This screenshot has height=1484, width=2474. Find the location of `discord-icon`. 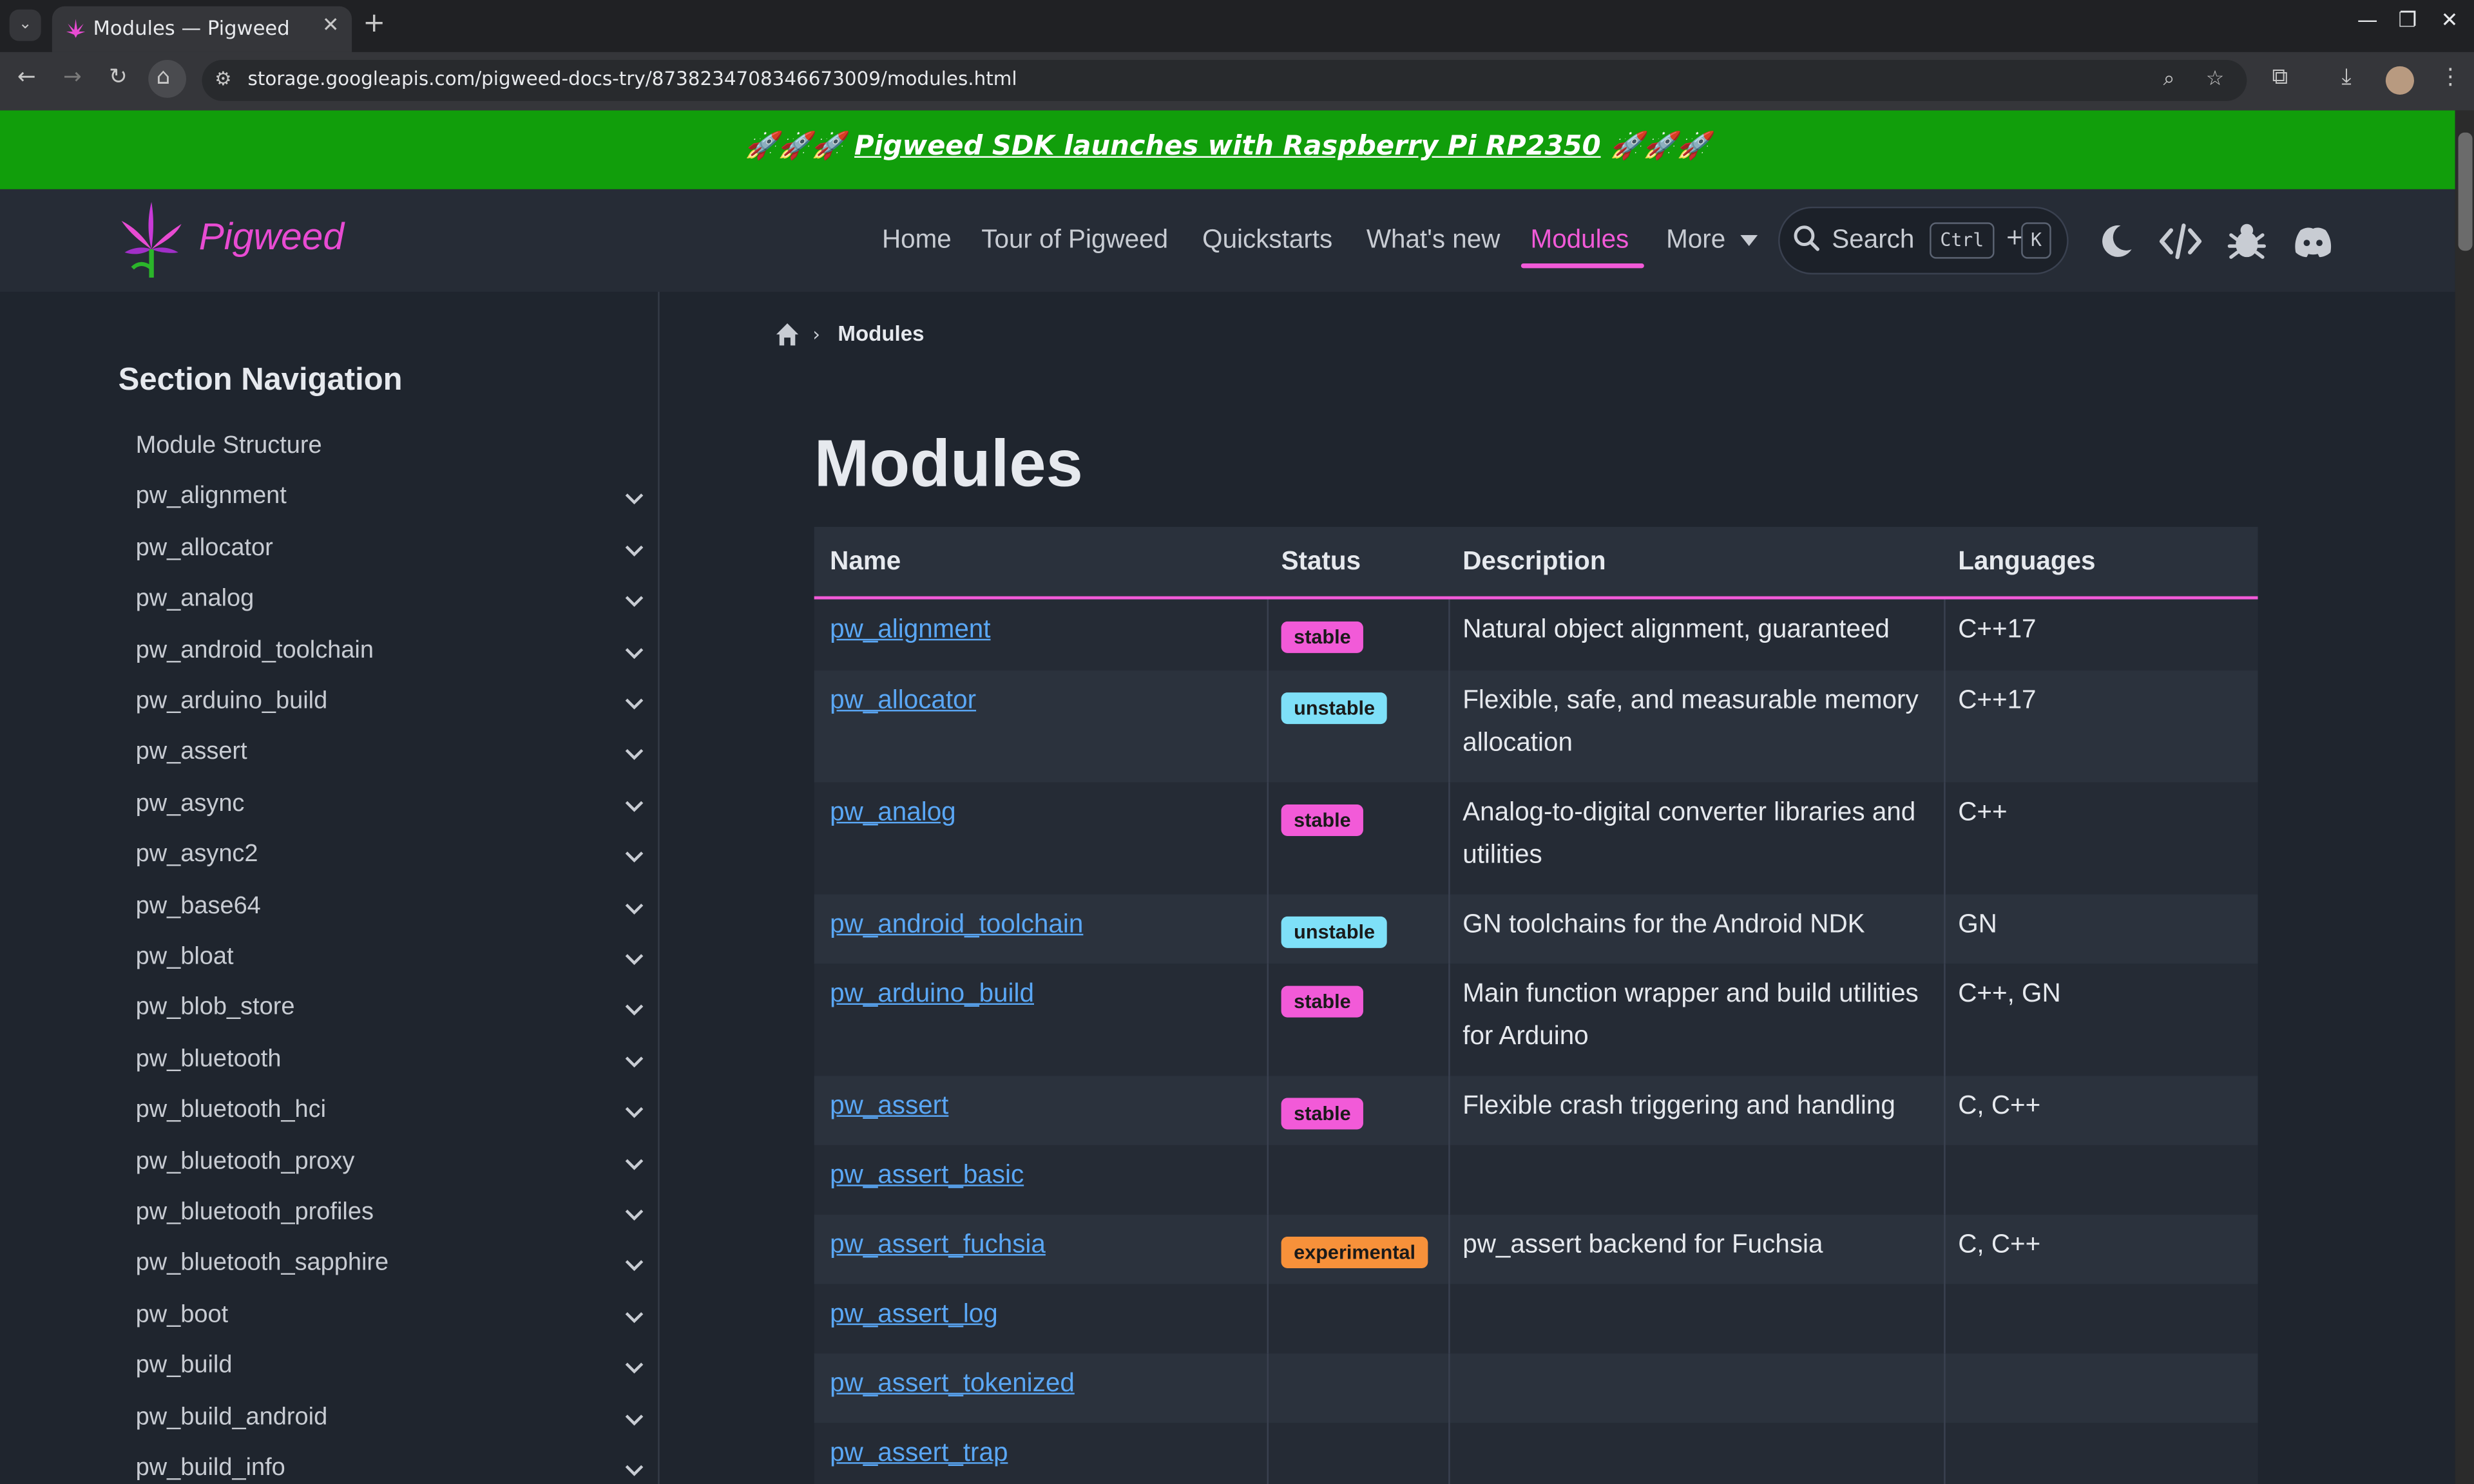

discord-icon is located at coordinates (2313, 241).